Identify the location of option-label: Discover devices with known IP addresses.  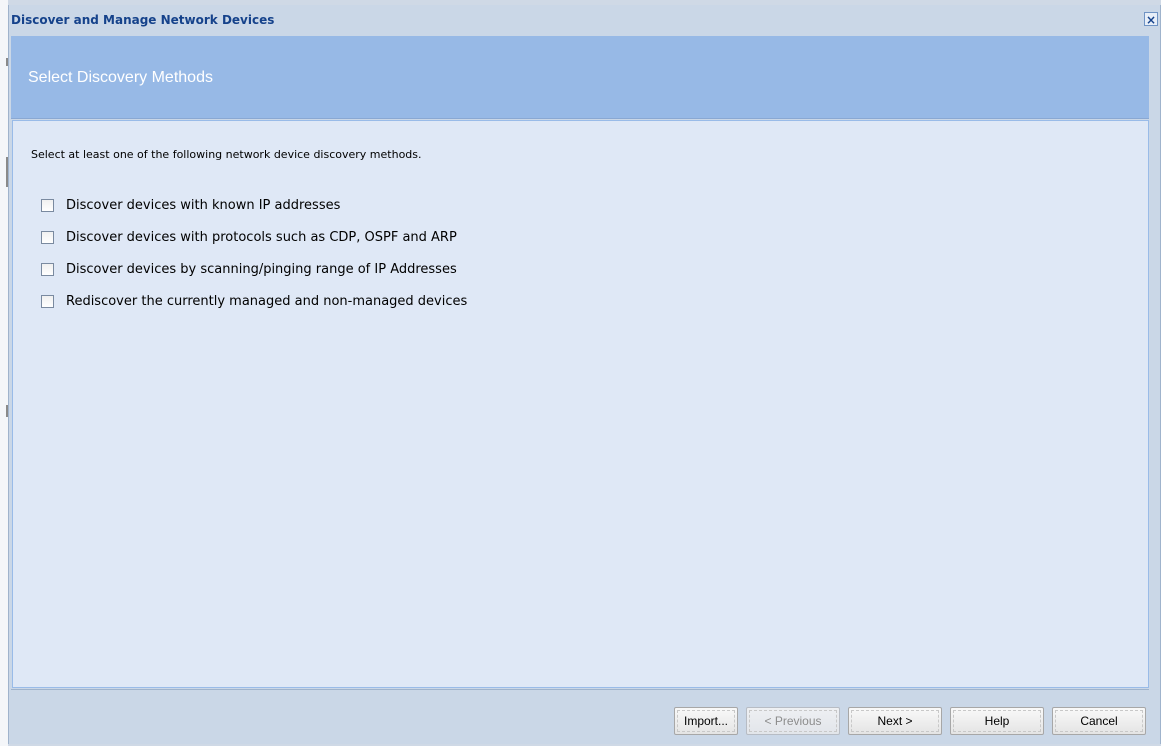
(203, 205).